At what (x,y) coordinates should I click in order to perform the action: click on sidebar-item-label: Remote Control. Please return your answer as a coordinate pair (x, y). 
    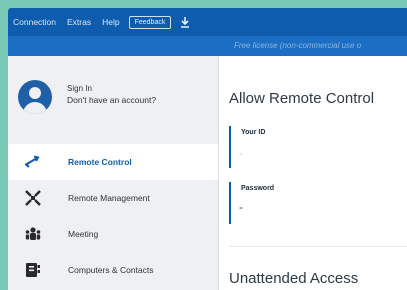
    Looking at the image, I should click on (100, 162).